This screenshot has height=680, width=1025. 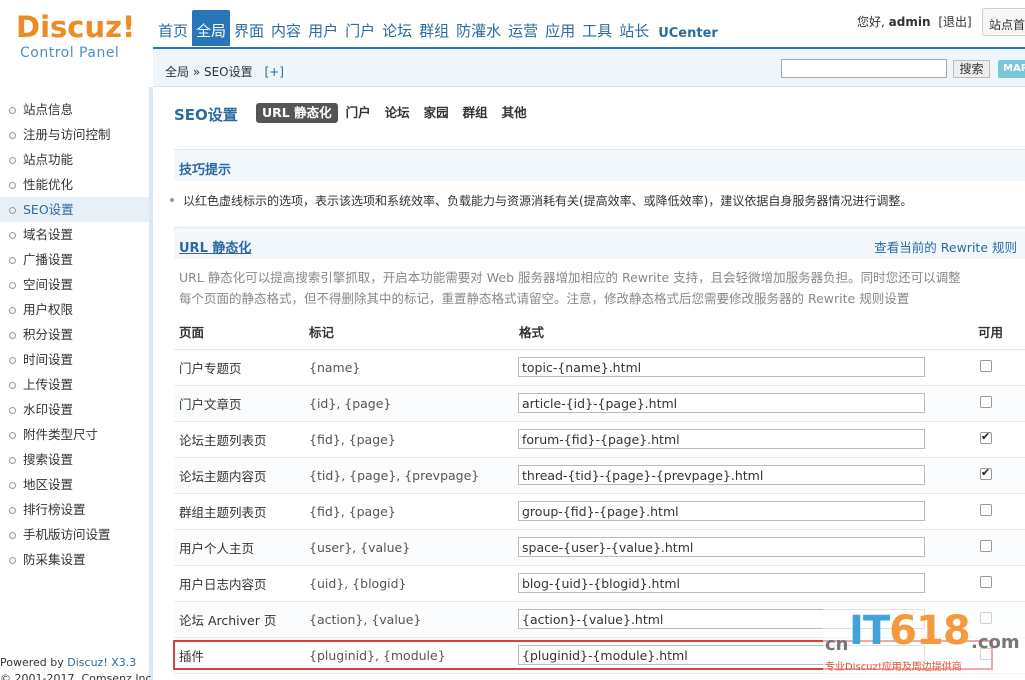 I want to click on sidebar-item-3: 性能优化, so click(x=74, y=184).